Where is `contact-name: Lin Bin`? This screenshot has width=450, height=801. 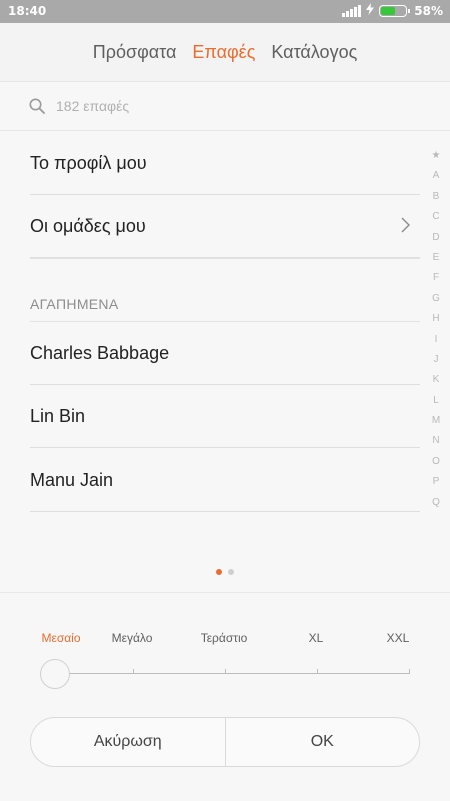
contact-name: Lin Bin is located at coordinates (58, 415).